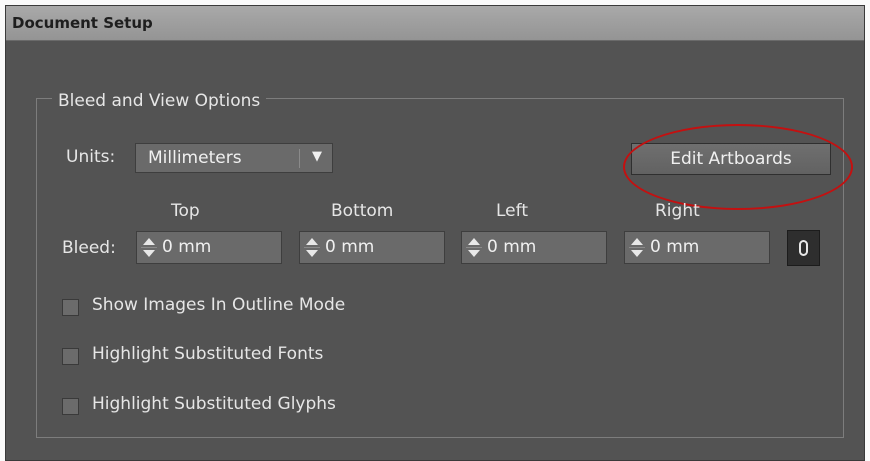  What do you see at coordinates (675, 247) in the screenshot?
I see `bleed-right-value: 0 mm` at bounding box center [675, 247].